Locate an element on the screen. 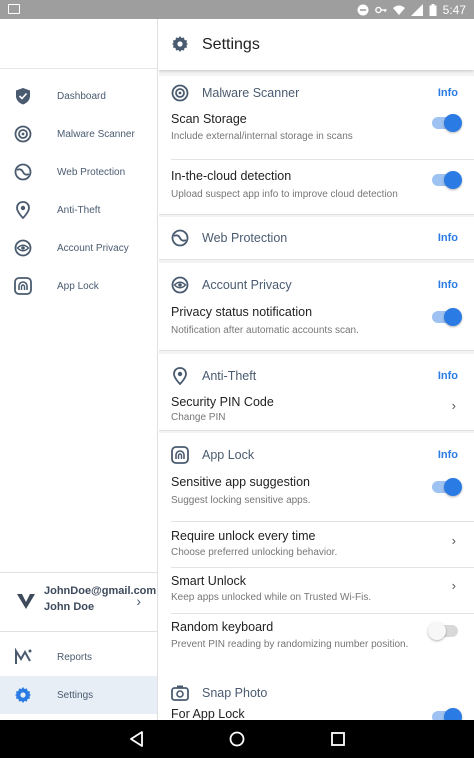 Image resolution: width=474 pixels, height=758 pixels. section-header: Web Protection Info is located at coordinates (316, 238).